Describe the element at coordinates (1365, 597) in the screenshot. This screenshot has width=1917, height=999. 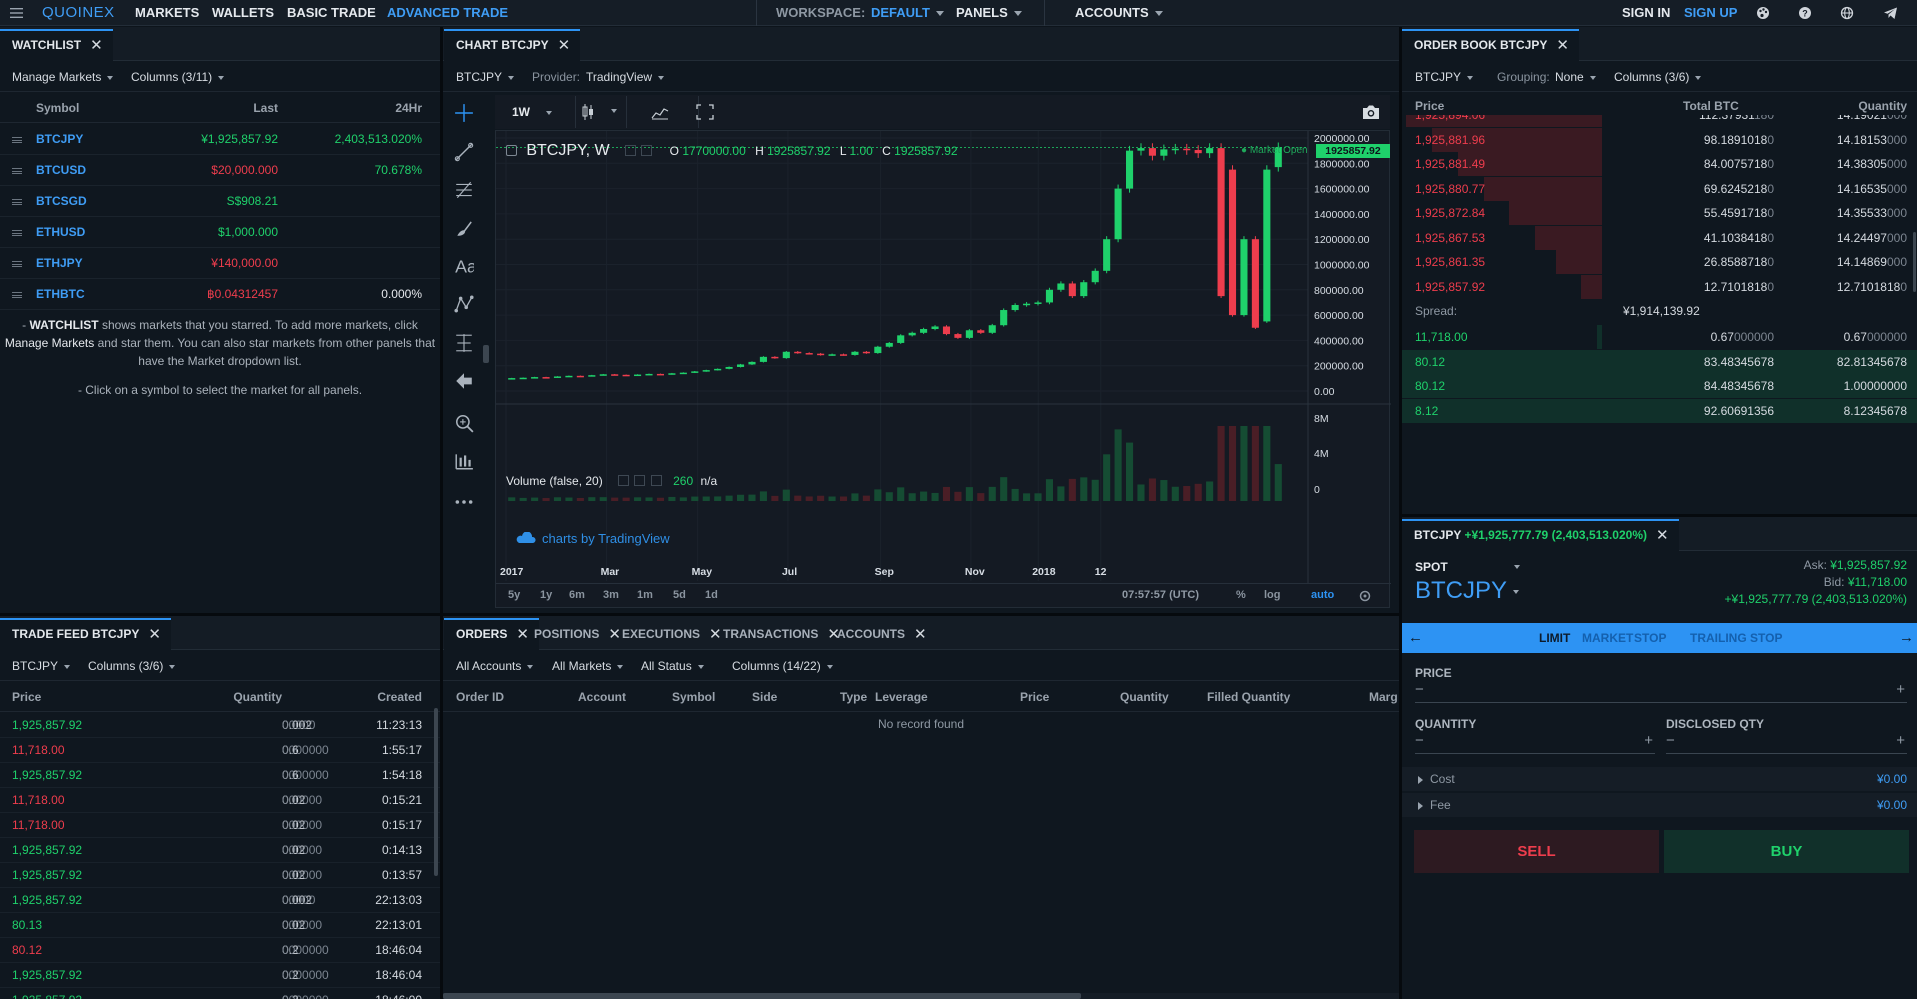
I see `chart-settings-icon` at that location.